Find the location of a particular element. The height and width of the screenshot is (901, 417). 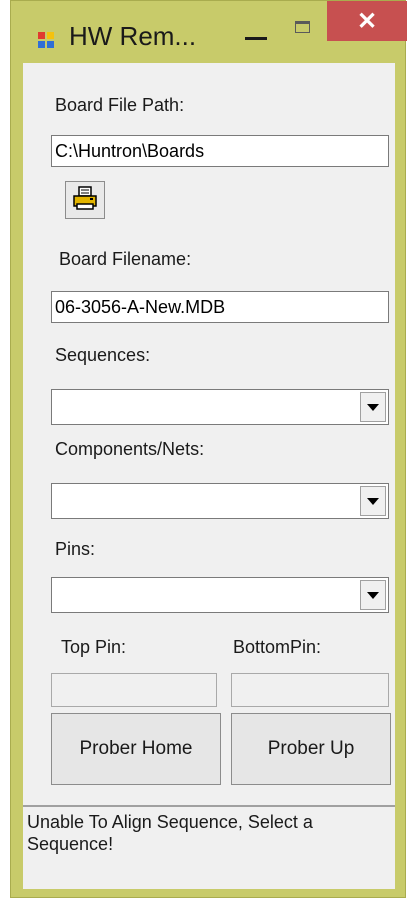

board-filename-input: 06-3056-A-New.MDB is located at coordinates (220, 307).